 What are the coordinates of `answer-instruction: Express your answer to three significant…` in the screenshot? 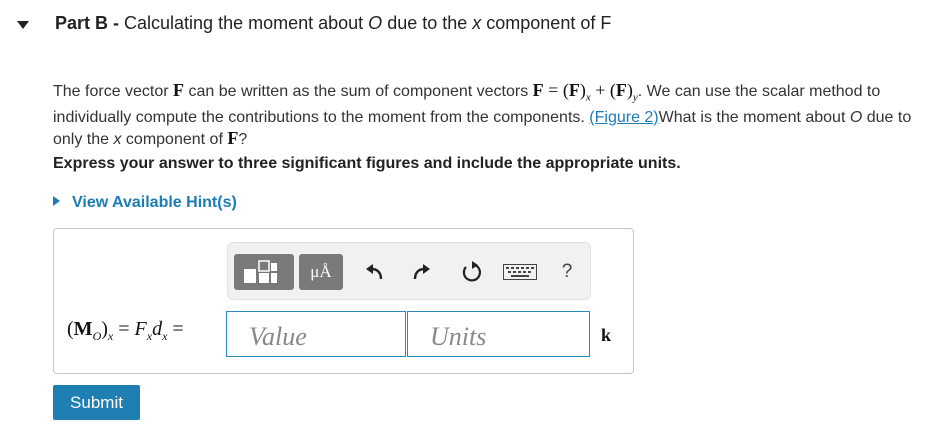 It's located at (367, 163).